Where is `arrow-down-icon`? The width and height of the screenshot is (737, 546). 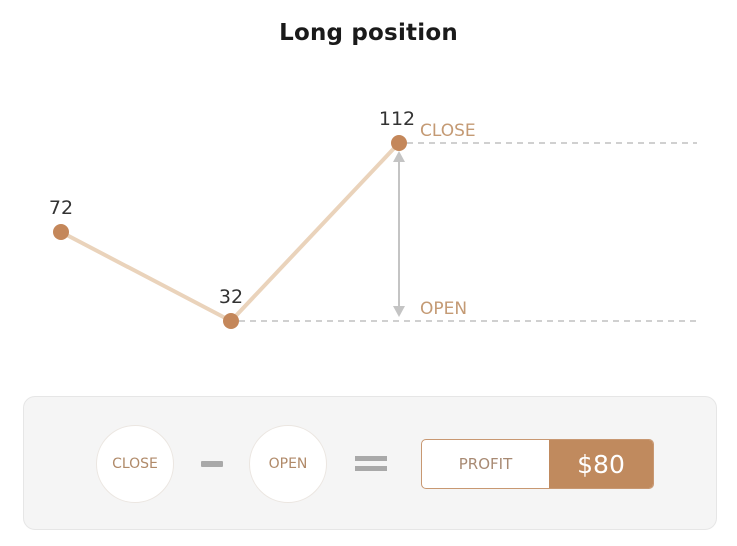 arrow-down-icon is located at coordinates (399, 311).